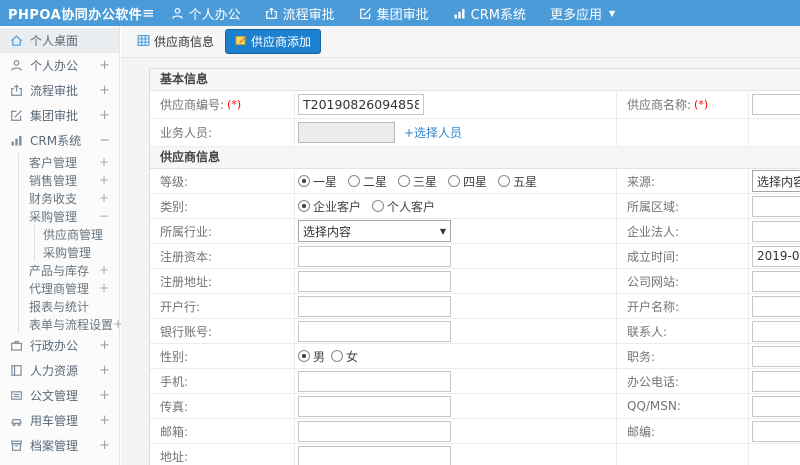  I want to click on sidebar-item-agent-mgmt: 代理商管理 +, so click(69, 288).